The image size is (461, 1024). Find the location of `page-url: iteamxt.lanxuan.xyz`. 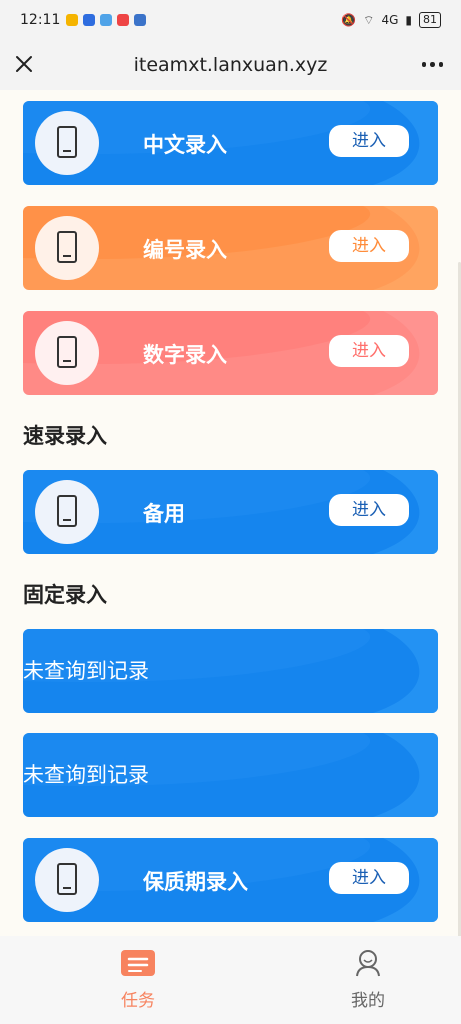

page-url: iteamxt.lanxuan.xyz is located at coordinates (230, 65).